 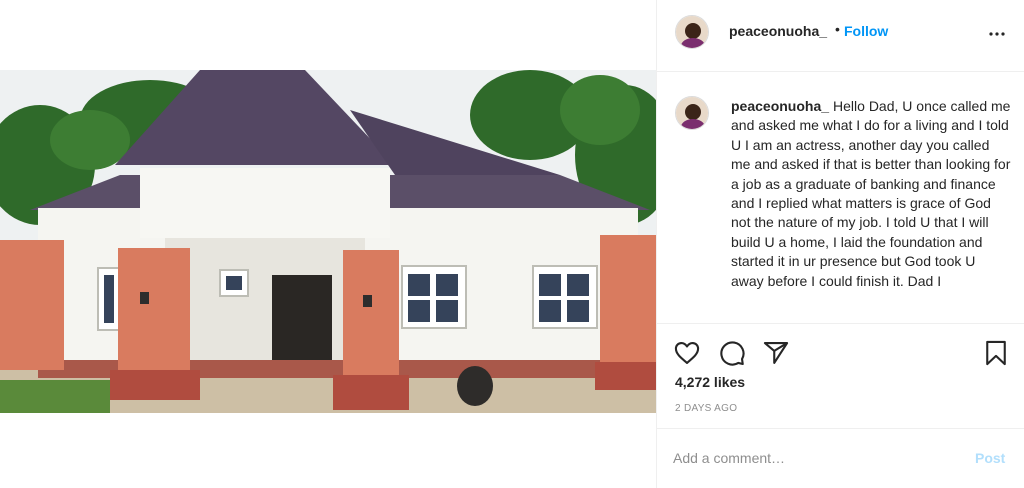 What do you see at coordinates (866, 31) in the screenshot?
I see `follow-button: Follow` at bounding box center [866, 31].